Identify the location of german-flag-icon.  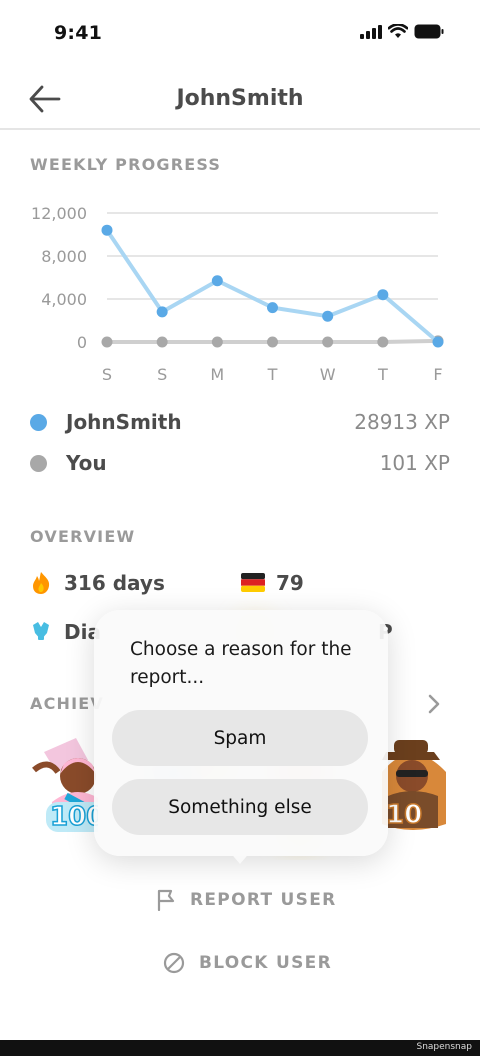
(253, 582).